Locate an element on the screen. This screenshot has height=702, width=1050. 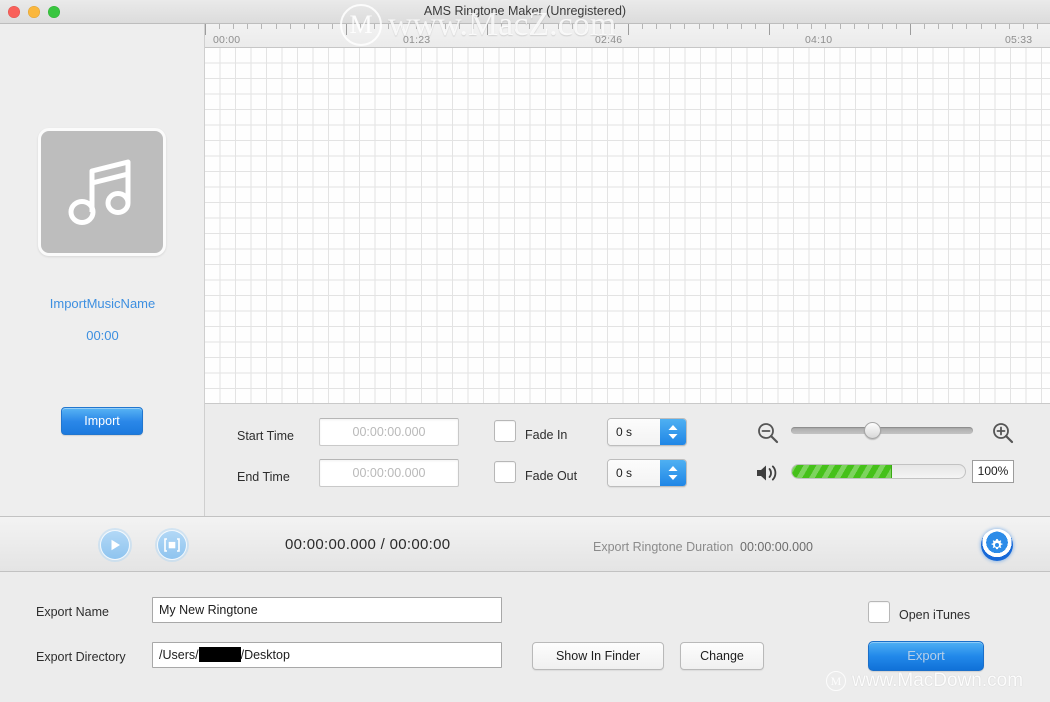
fade-in-stepper: 0 s is located at coordinates (647, 432).